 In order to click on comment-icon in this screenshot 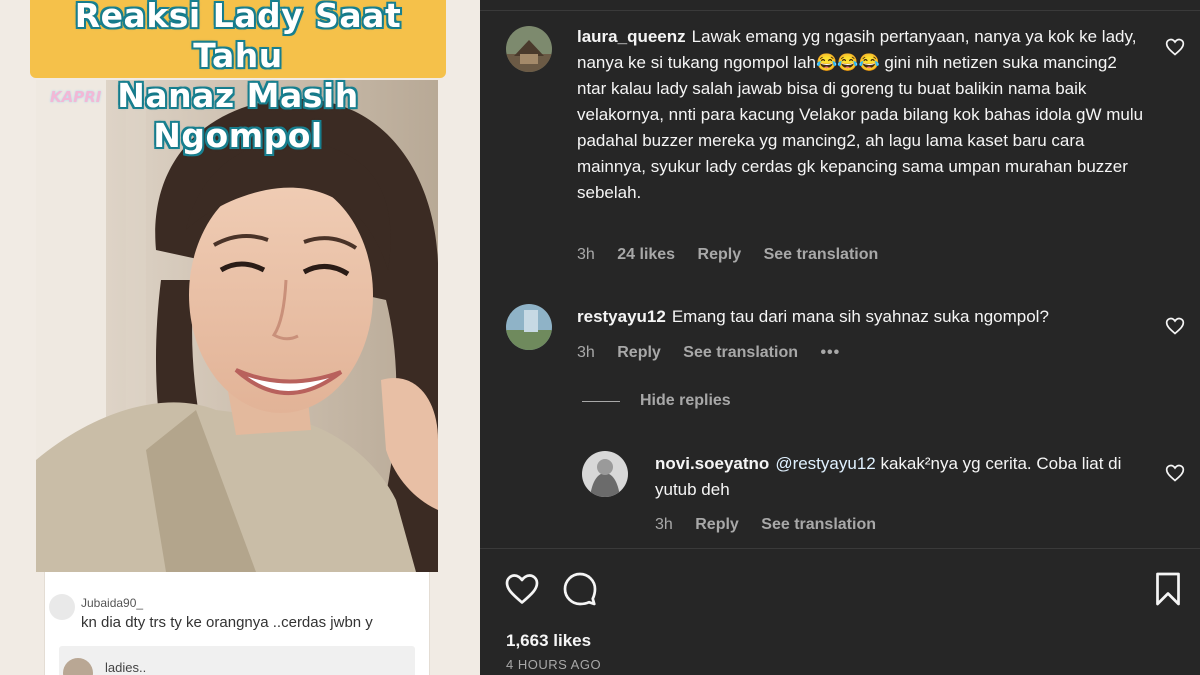, I will do `click(580, 589)`.